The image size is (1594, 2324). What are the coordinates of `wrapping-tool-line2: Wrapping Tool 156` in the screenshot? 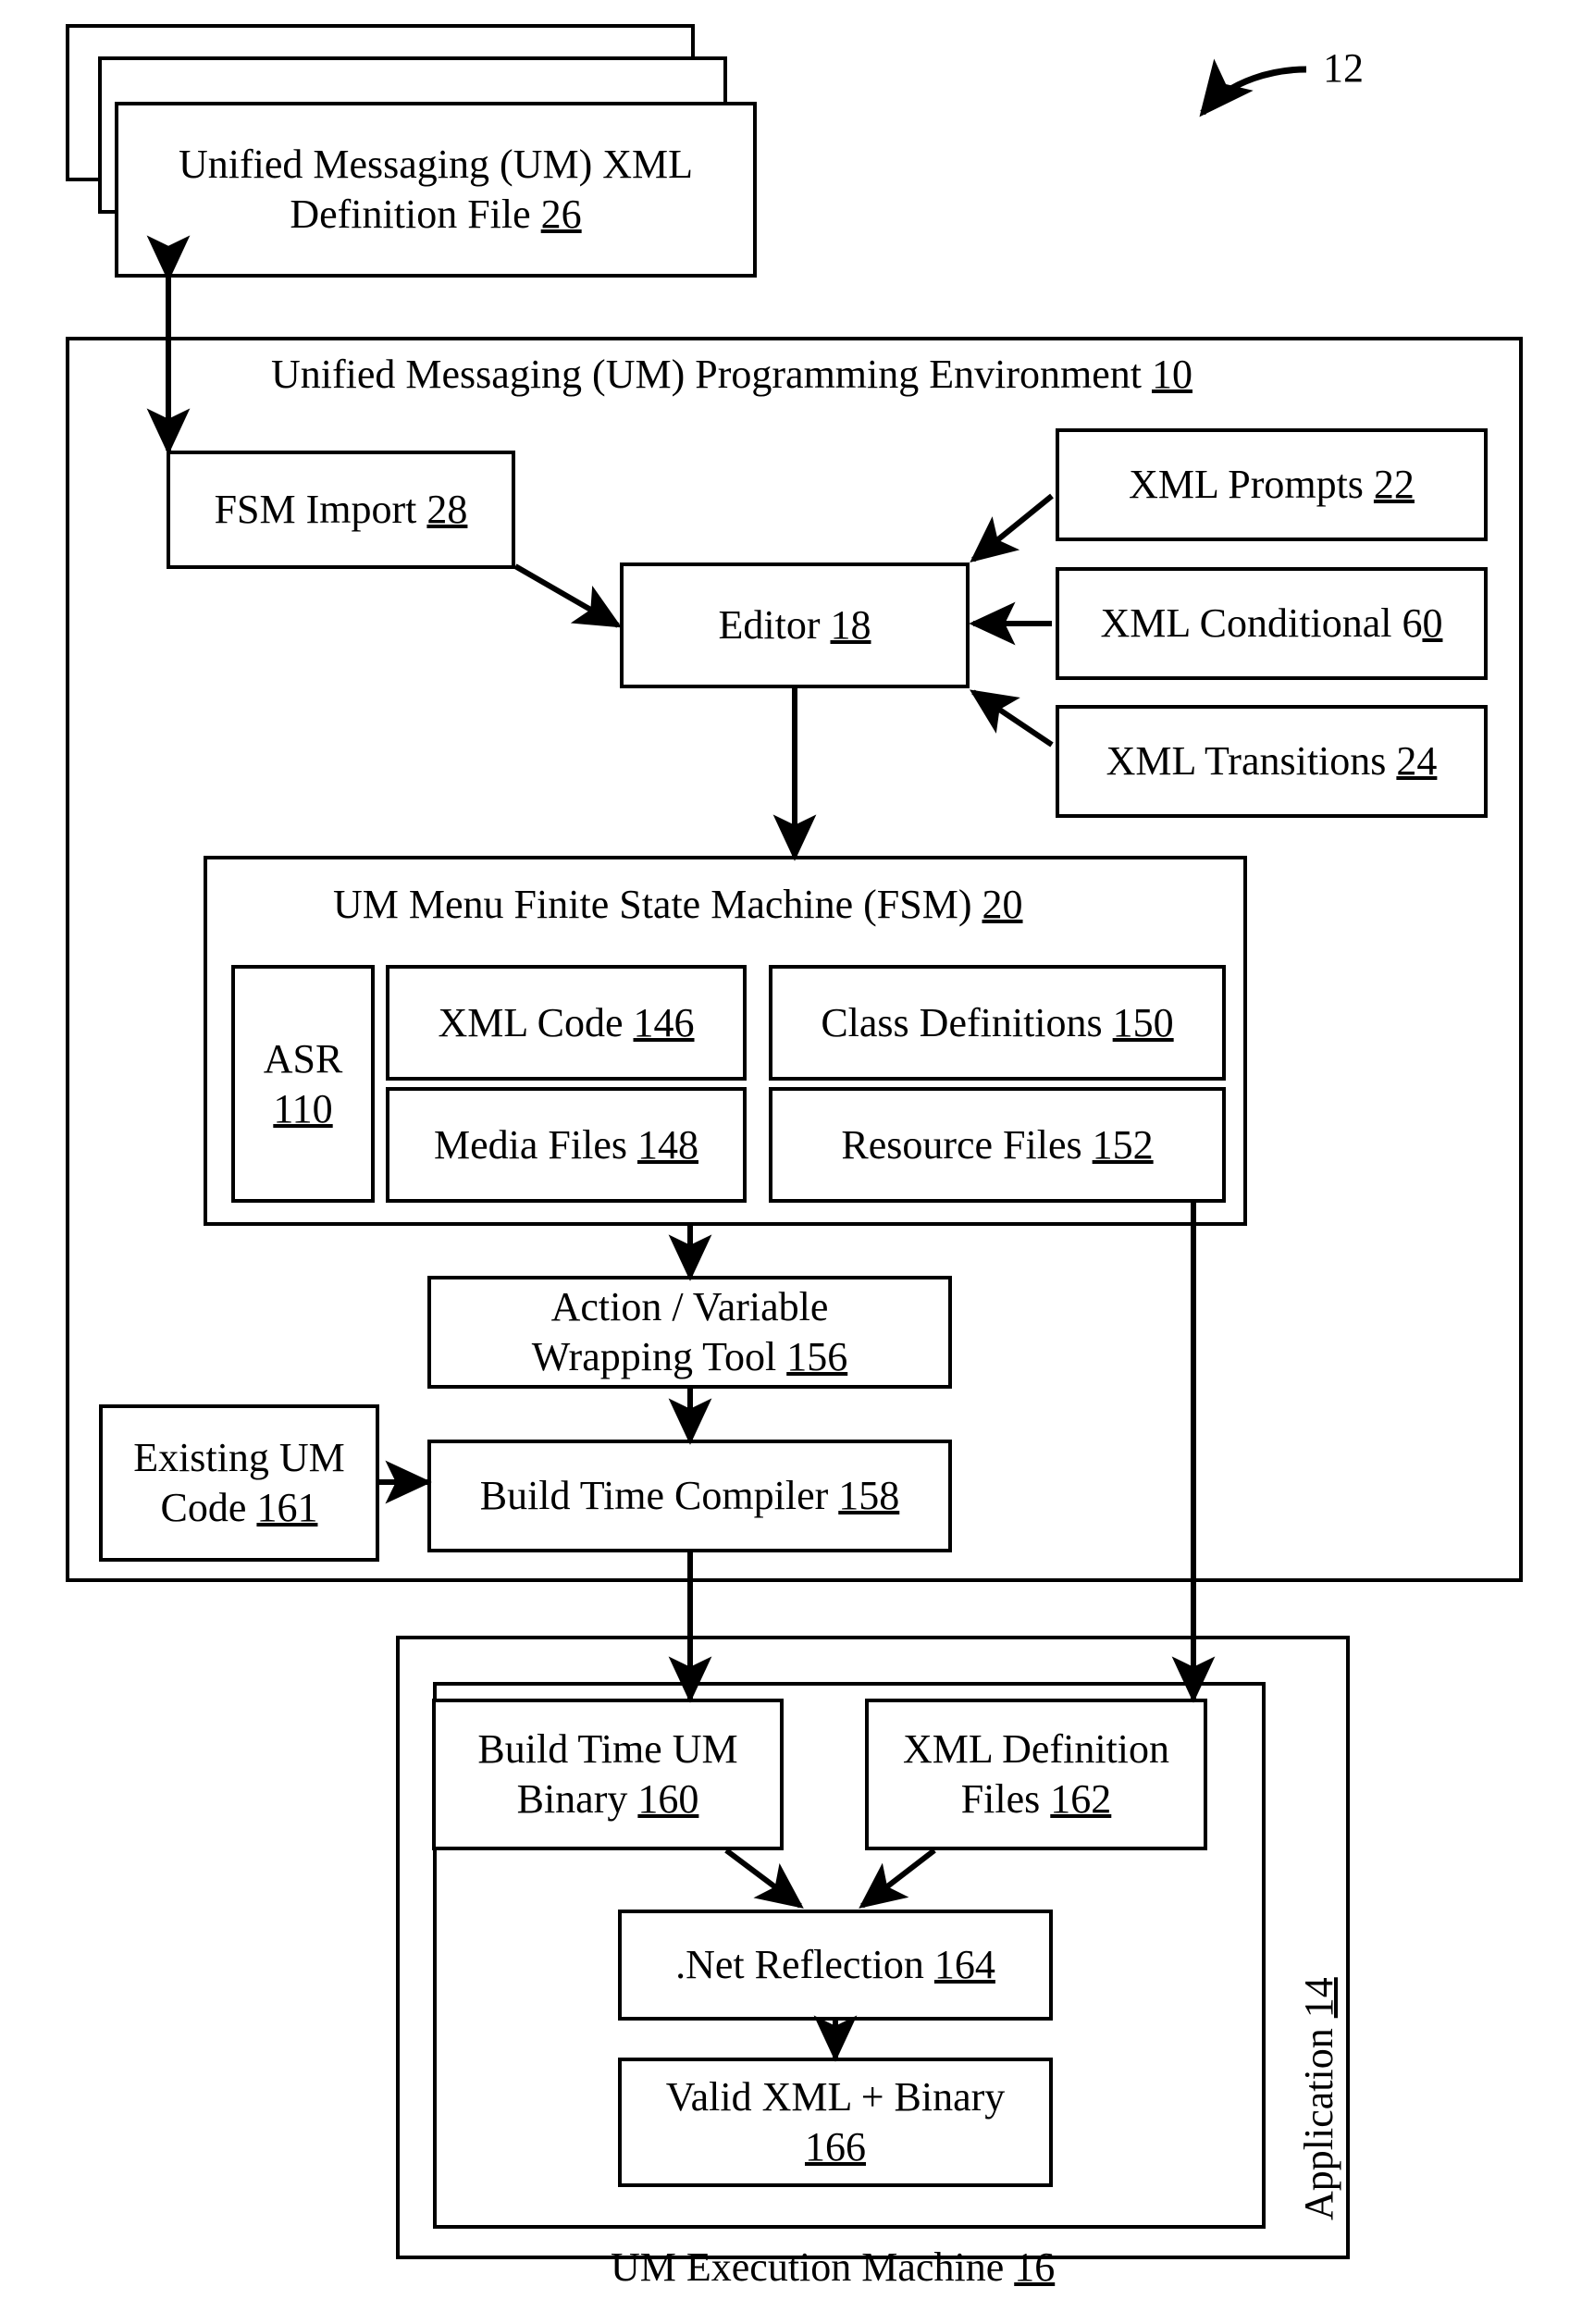 It's located at (690, 1357).